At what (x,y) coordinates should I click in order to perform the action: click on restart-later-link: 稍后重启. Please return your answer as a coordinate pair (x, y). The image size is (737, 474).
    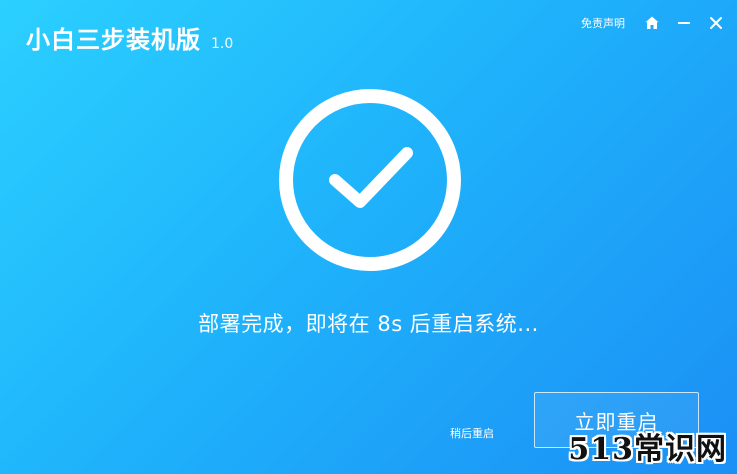
    Looking at the image, I should click on (472, 433).